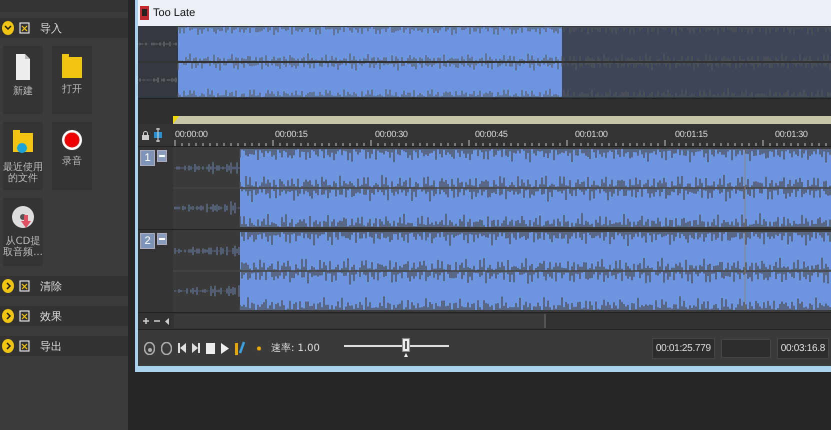  Describe the element at coordinates (157, 321) in the screenshot. I see `zoom-out-icon` at that location.